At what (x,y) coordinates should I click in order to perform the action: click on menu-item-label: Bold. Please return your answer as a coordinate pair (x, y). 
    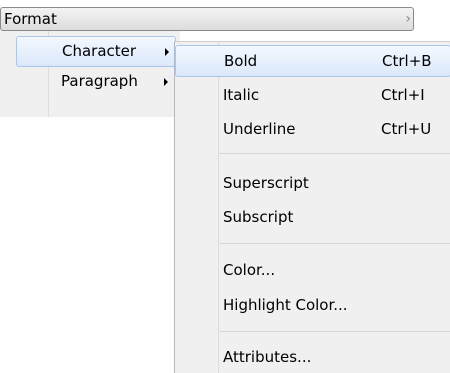
    Looking at the image, I should click on (241, 61).